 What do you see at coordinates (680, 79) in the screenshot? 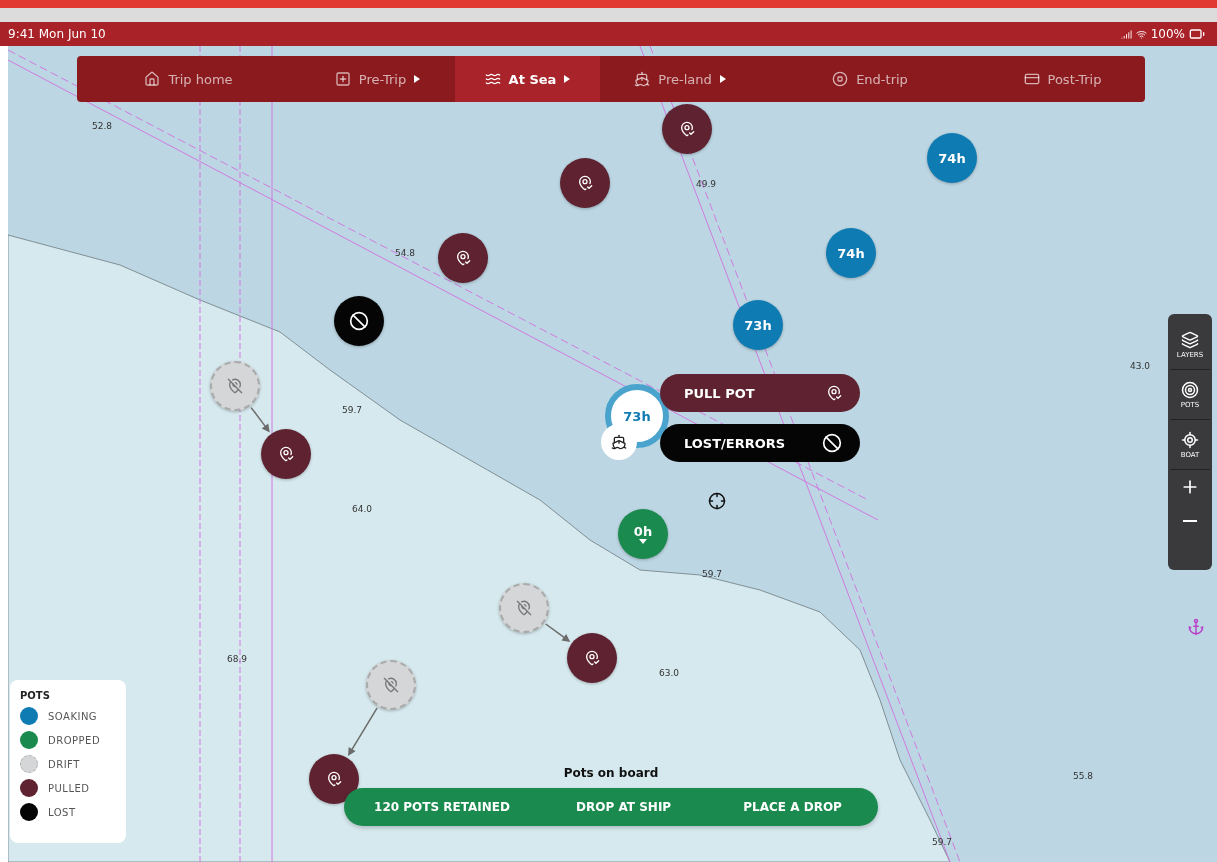
I see `trip-stage-tab: Pre-land` at bounding box center [680, 79].